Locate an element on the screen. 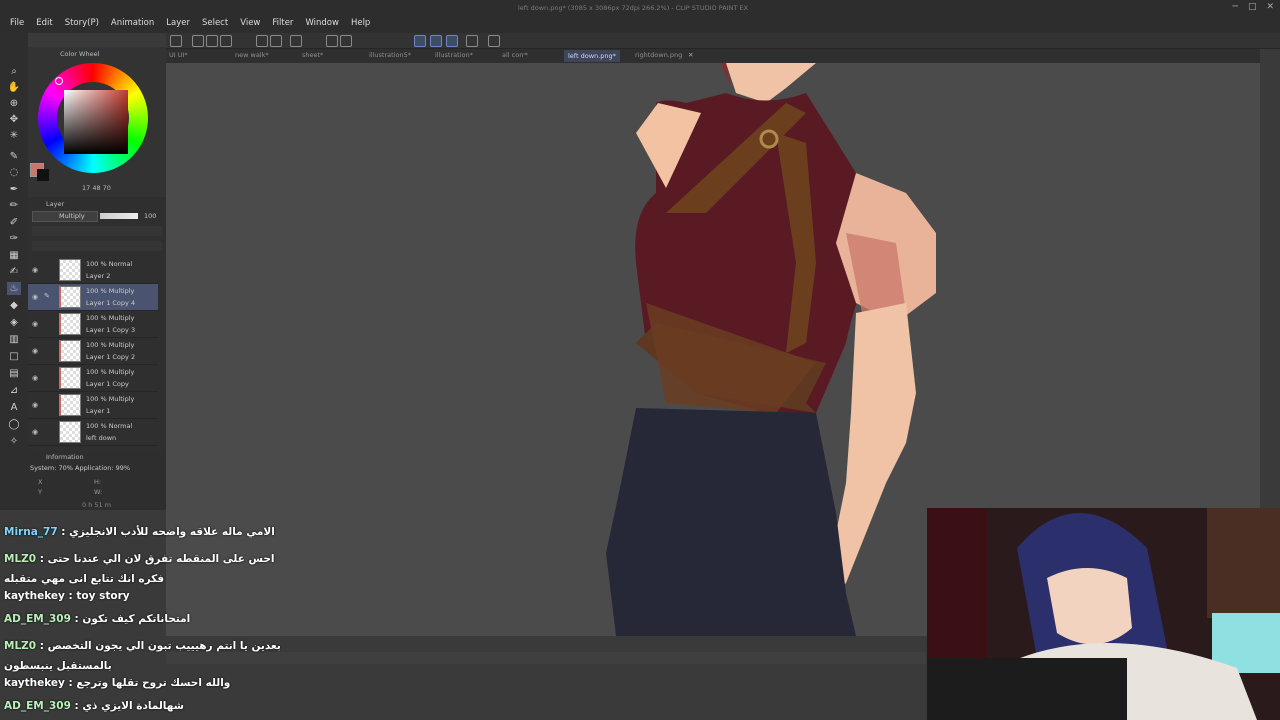  info-panel-title: Information is located at coordinates (65, 457).